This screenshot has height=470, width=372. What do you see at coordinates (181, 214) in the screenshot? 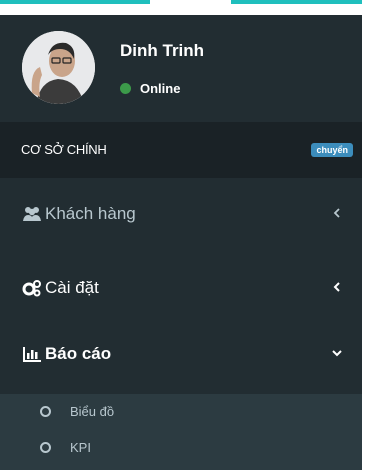
I see `menu-item-khach-hang: Khách hàng` at bounding box center [181, 214].